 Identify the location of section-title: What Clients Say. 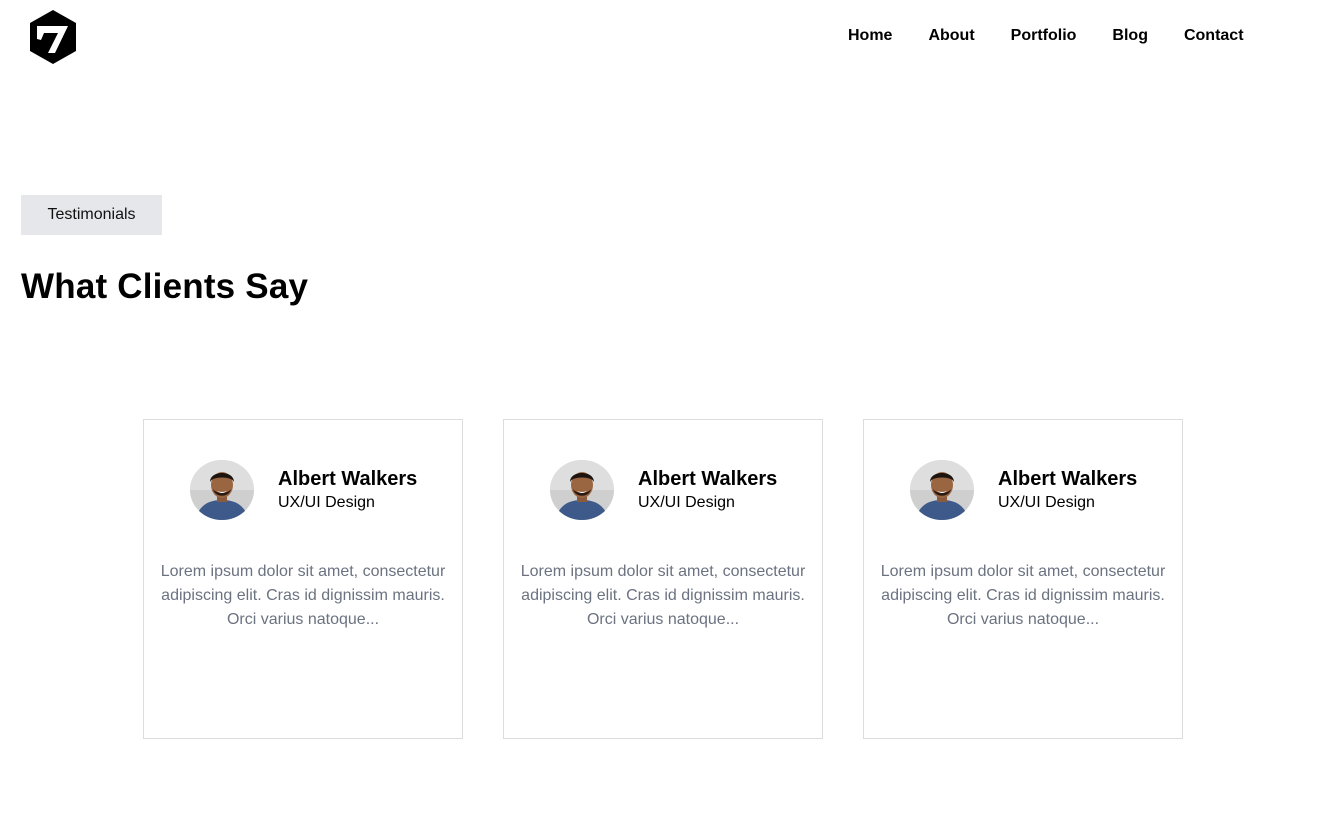
(165, 286).